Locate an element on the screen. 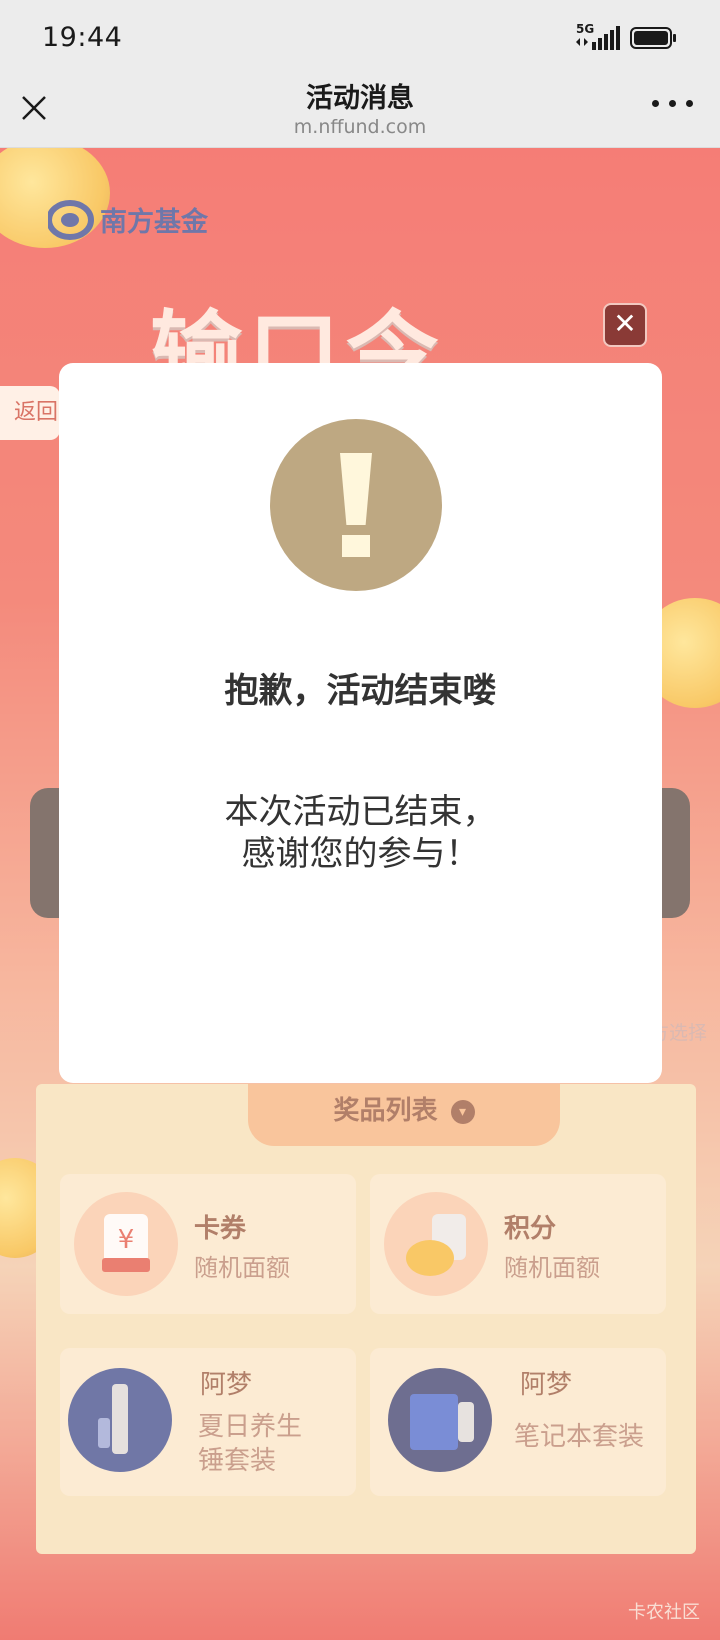 The height and width of the screenshot is (1640, 720). signal-icon: 5G is located at coordinates (600, 37).